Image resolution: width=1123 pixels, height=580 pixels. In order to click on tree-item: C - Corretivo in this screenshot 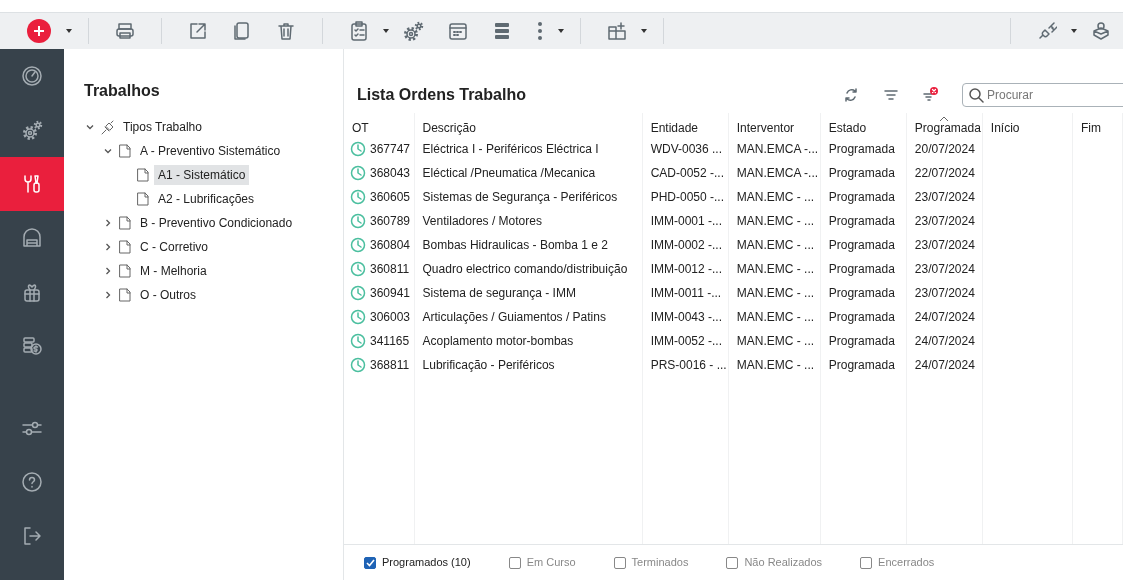, I will do `click(174, 247)`.